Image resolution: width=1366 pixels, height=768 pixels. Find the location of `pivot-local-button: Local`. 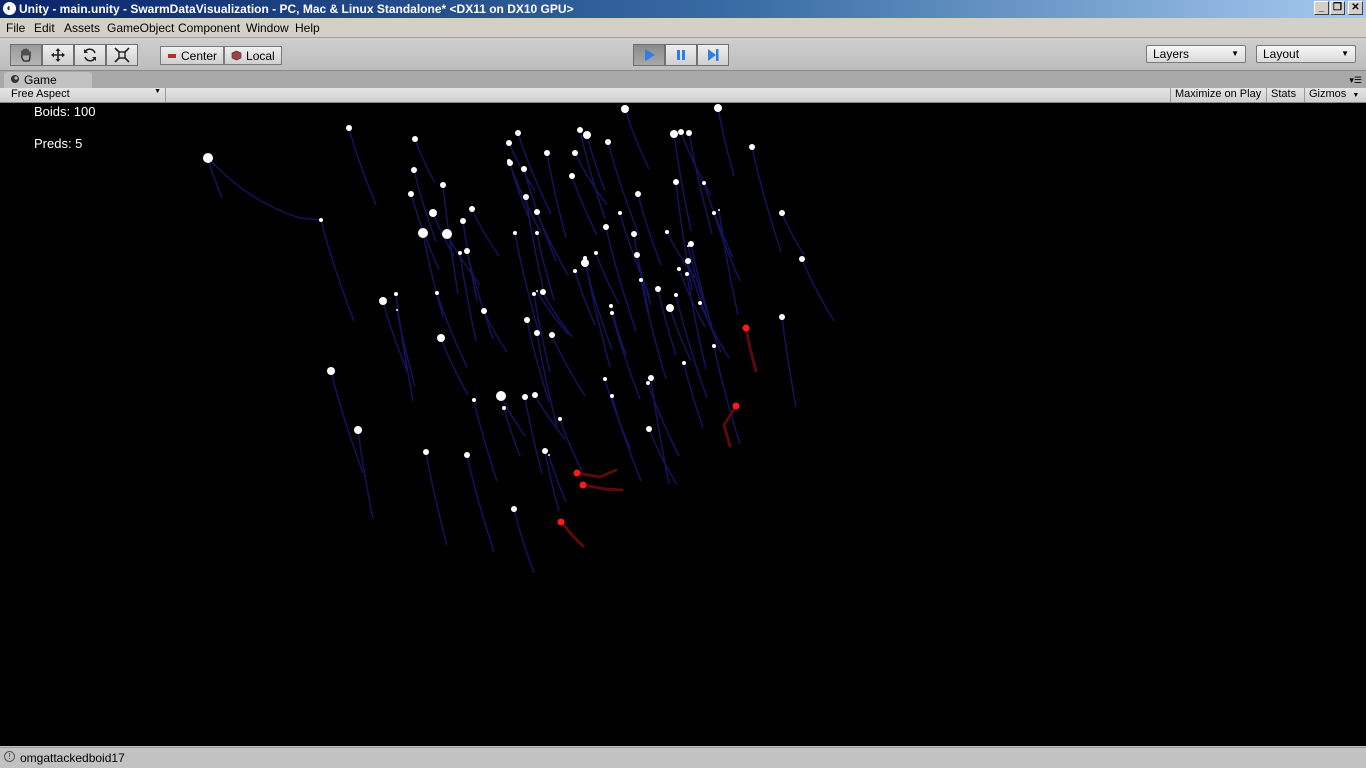

pivot-local-button: Local is located at coordinates (253, 55).